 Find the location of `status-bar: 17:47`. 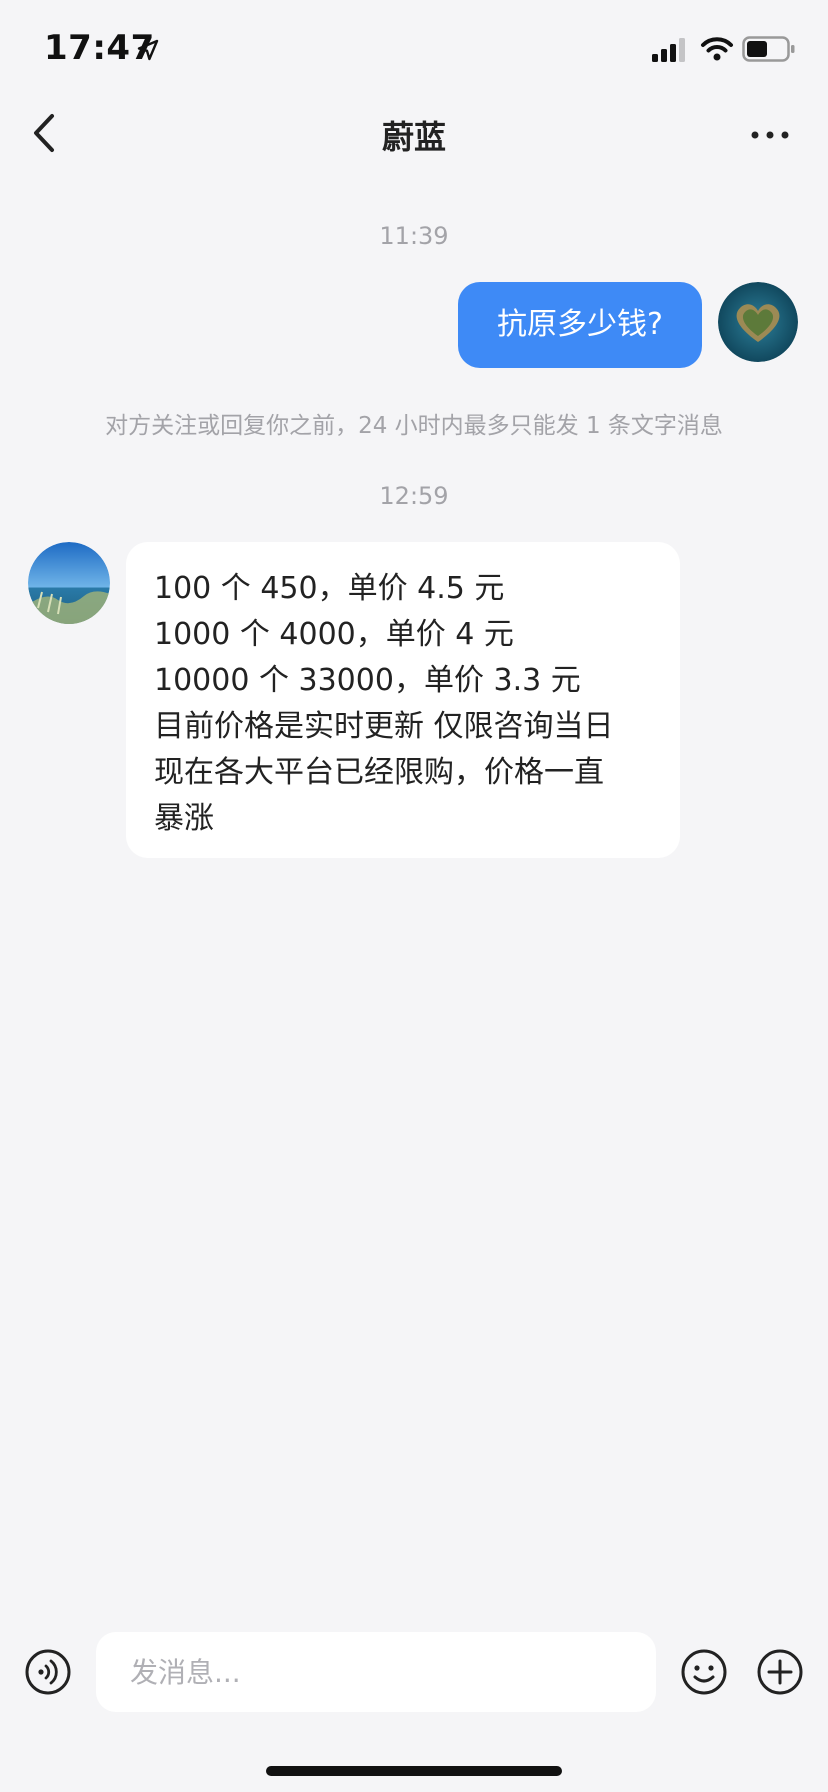

status-bar: 17:47 is located at coordinates (414, 50).